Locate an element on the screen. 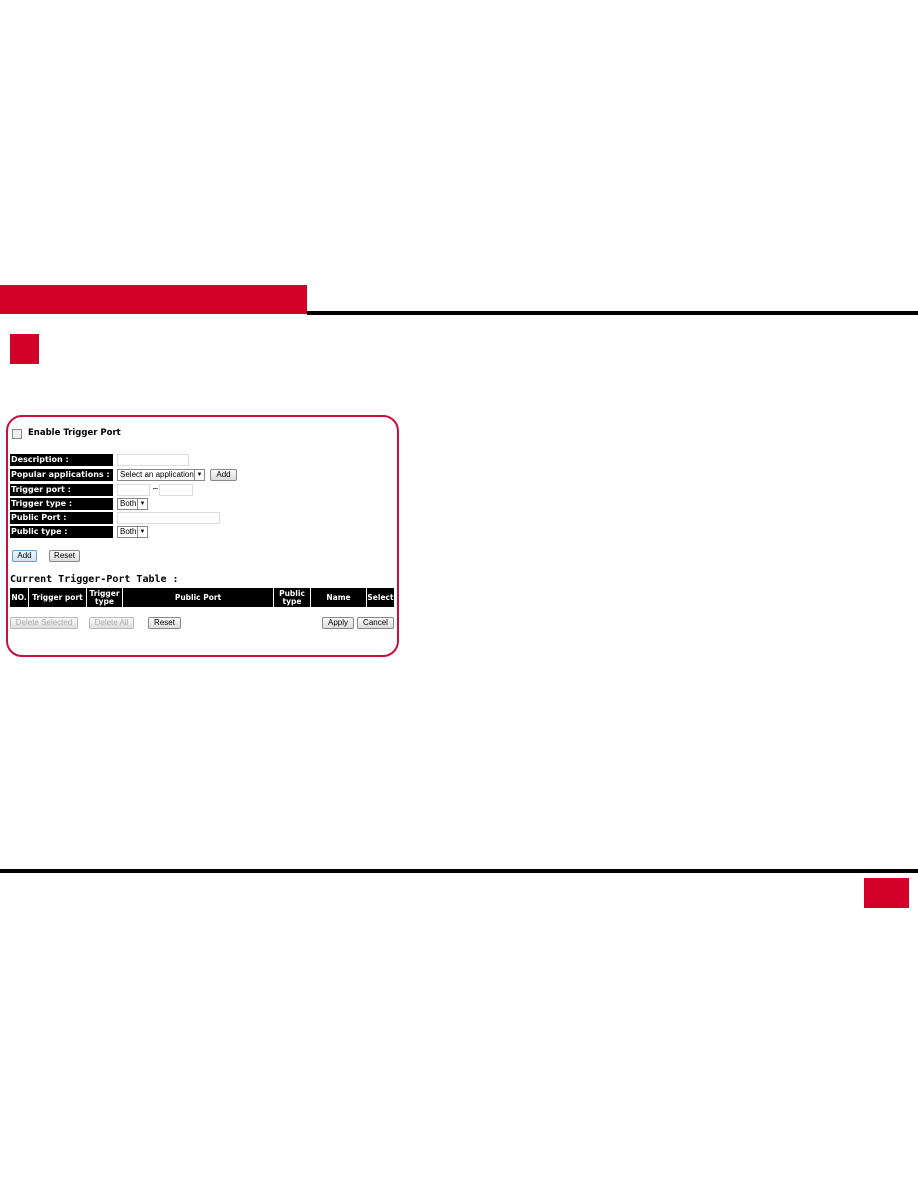 This screenshot has width=918, height=1188. col-public-type: Public type is located at coordinates (292, 597).